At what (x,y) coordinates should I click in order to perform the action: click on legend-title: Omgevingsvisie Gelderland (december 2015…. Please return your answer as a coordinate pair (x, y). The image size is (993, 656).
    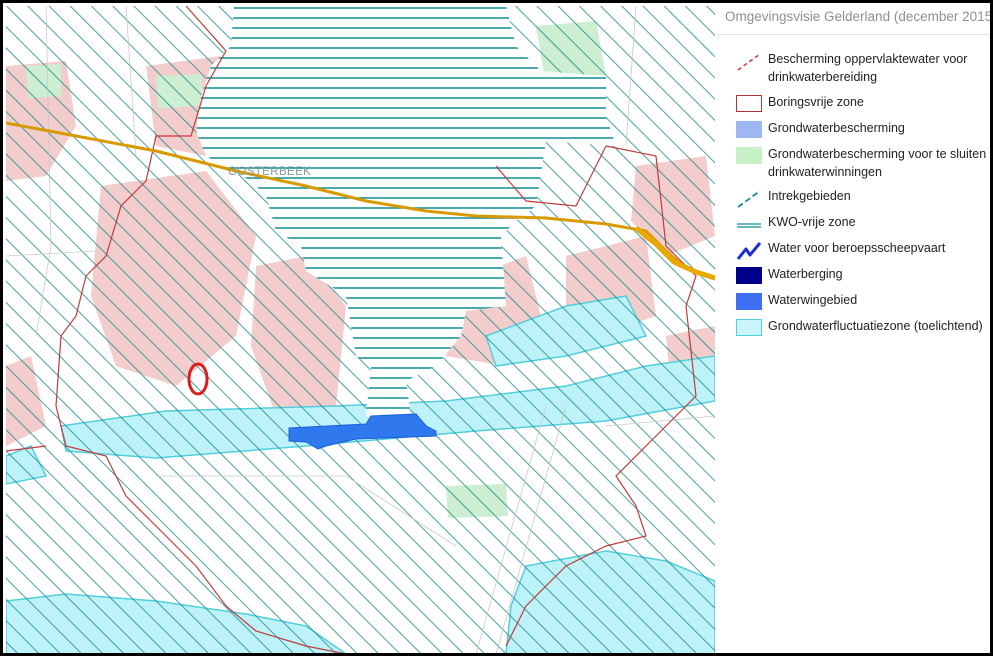
    Looking at the image, I should click on (859, 16).